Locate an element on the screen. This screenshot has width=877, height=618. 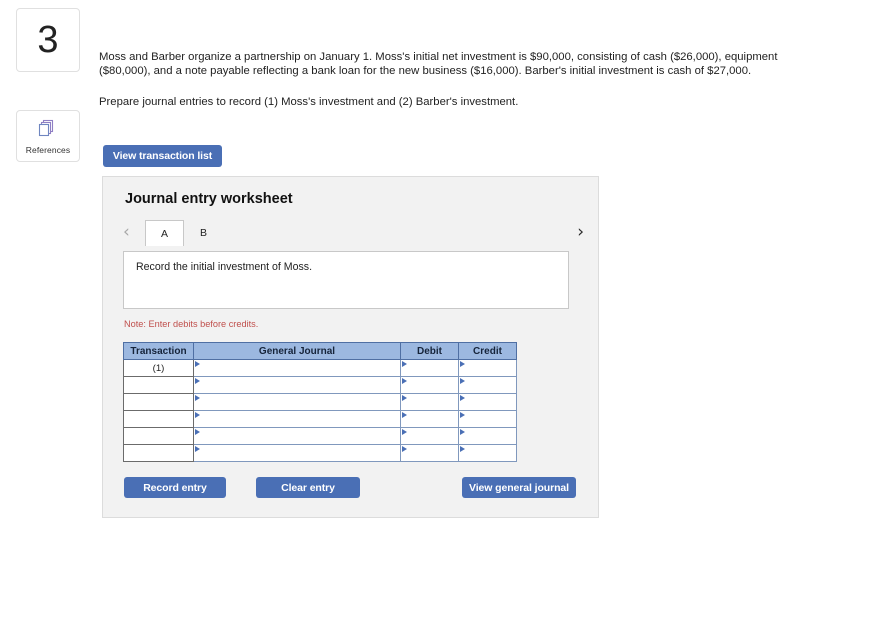
worksheet-instruction-text: Record the initial investment of Moss. is located at coordinates (224, 267).